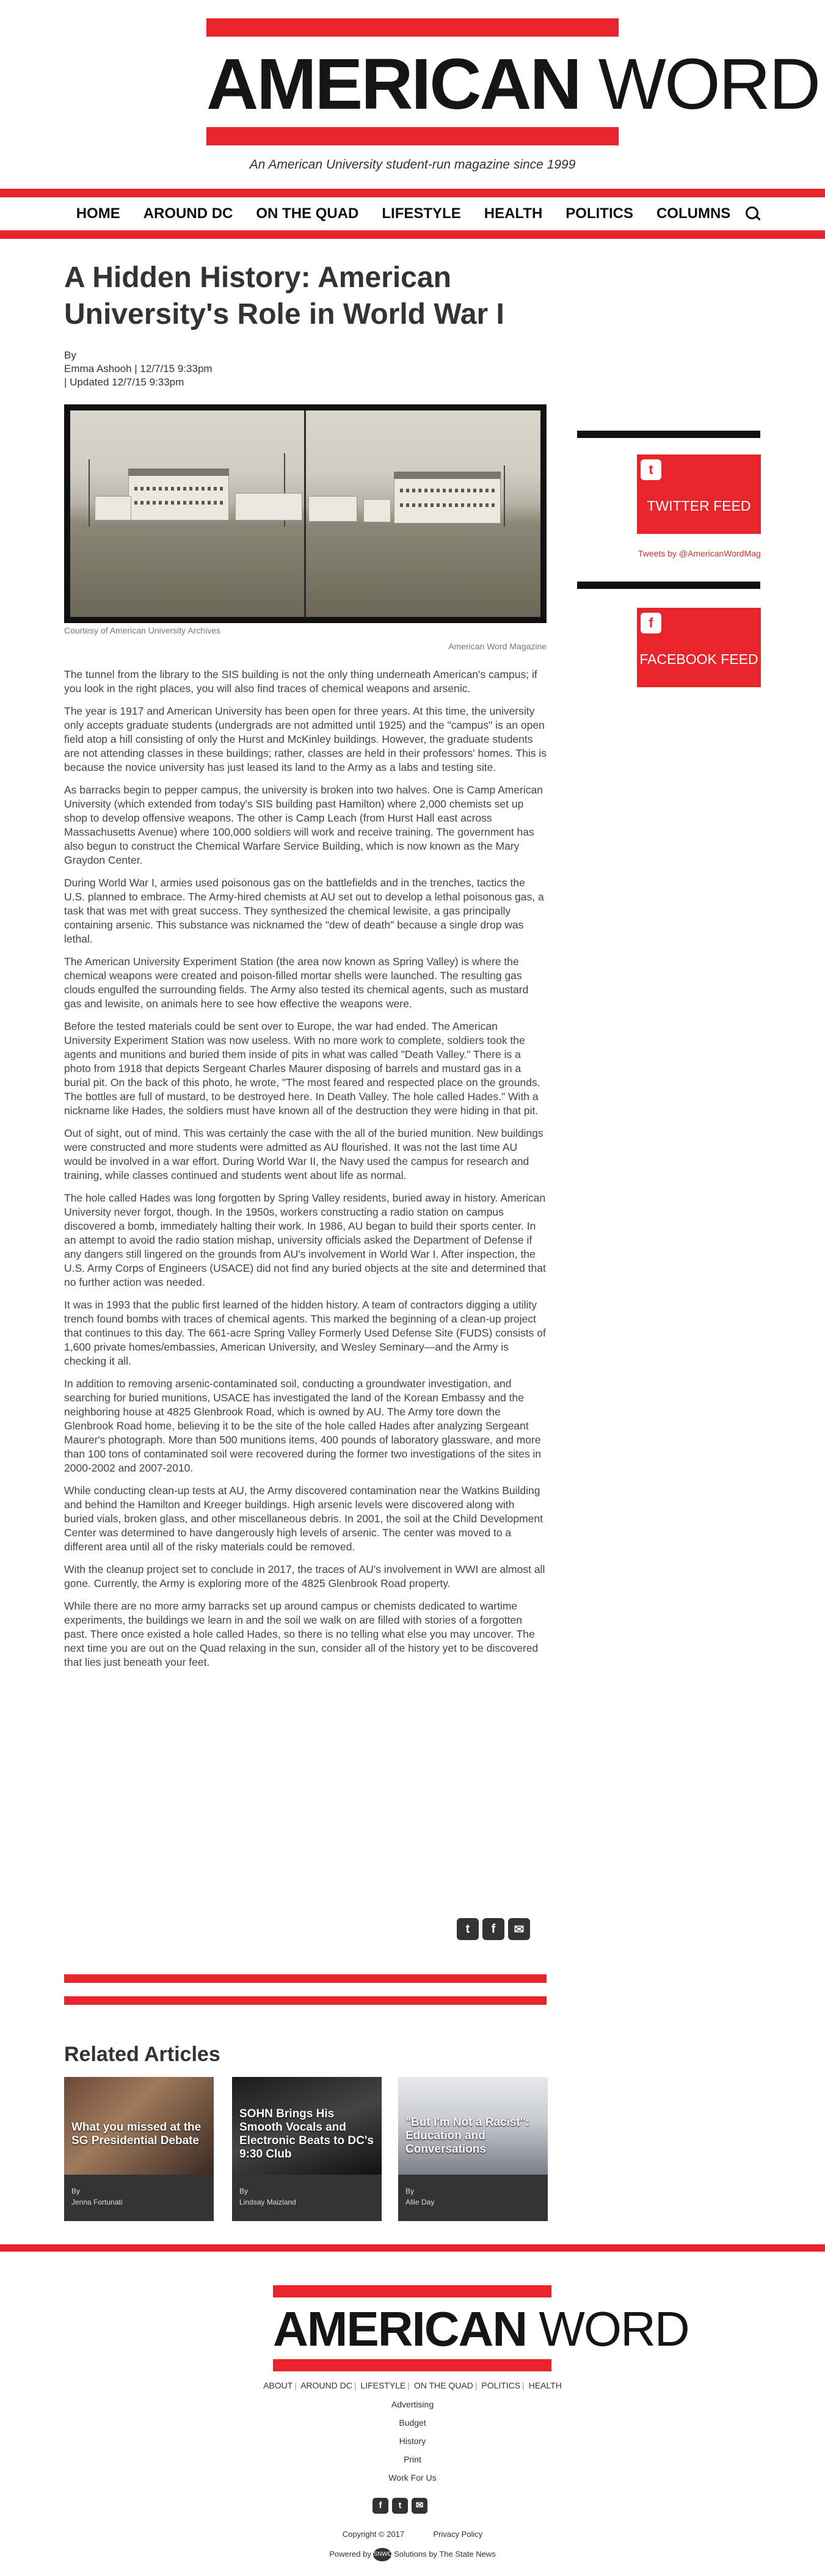  What do you see at coordinates (382, 2385) in the screenshot?
I see `footer-nav-lifestyle: LIFESTYLE` at bounding box center [382, 2385].